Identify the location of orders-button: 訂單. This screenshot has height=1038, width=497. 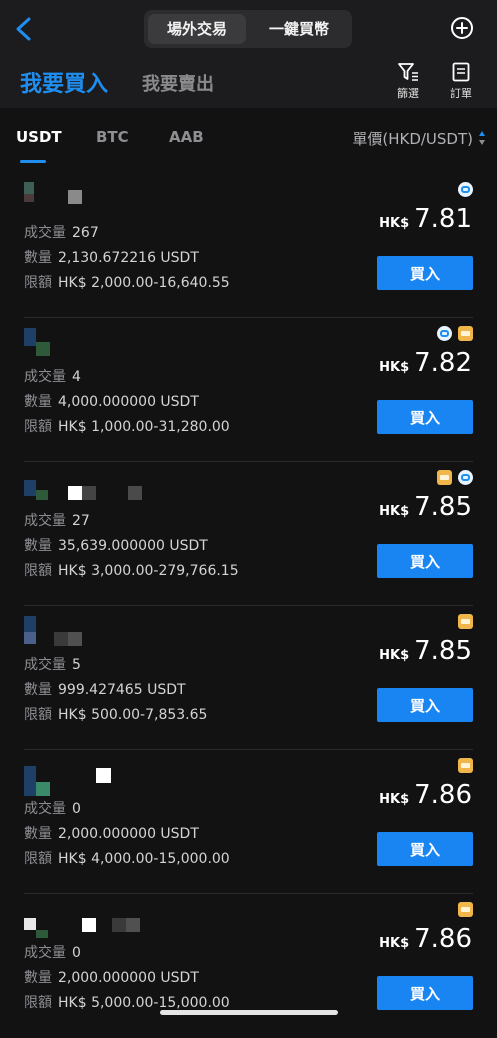
(461, 81).